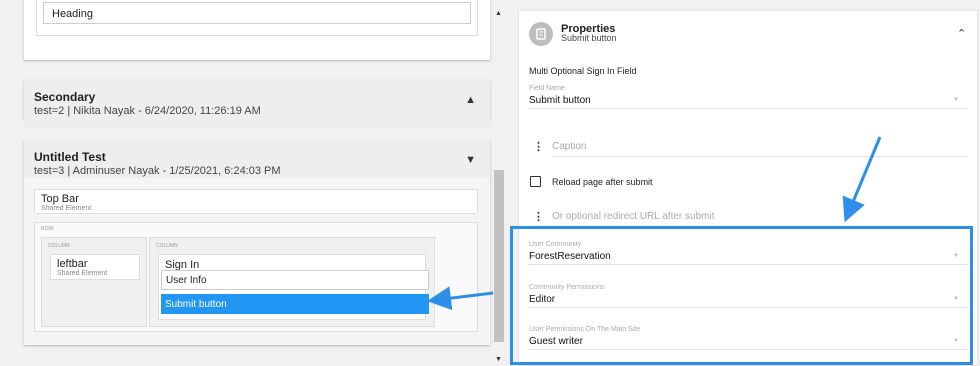  Describe the element at coordinates (82, 273) in the screenshot. I see `leftbar-sub: Shared Element` at that location.